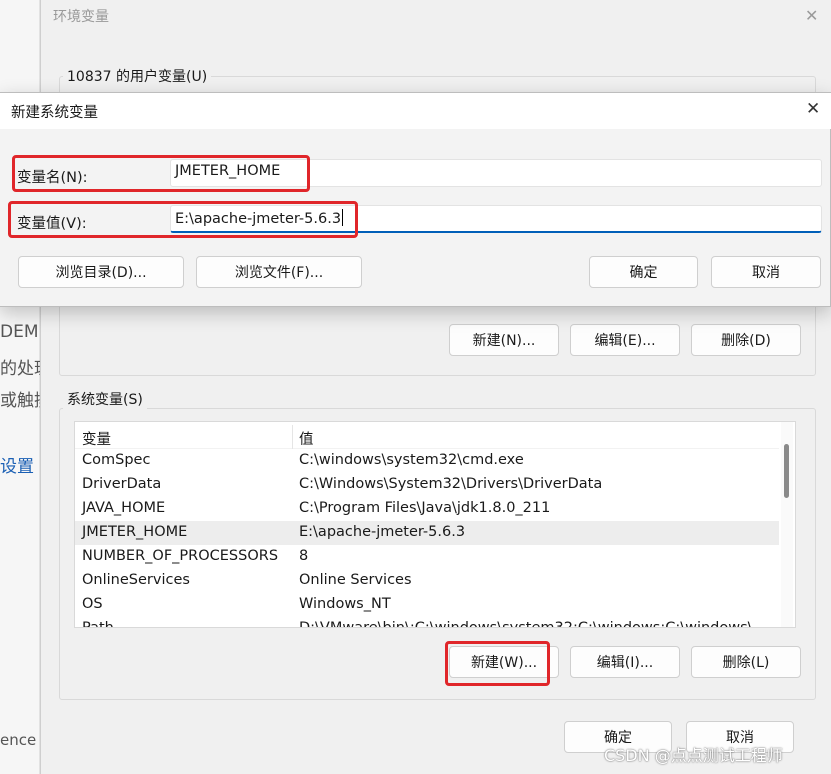  What do you see at coordinates (19, 332) in the screenshot?
I see `background-text: DEM` at bounding box center [19, 332].